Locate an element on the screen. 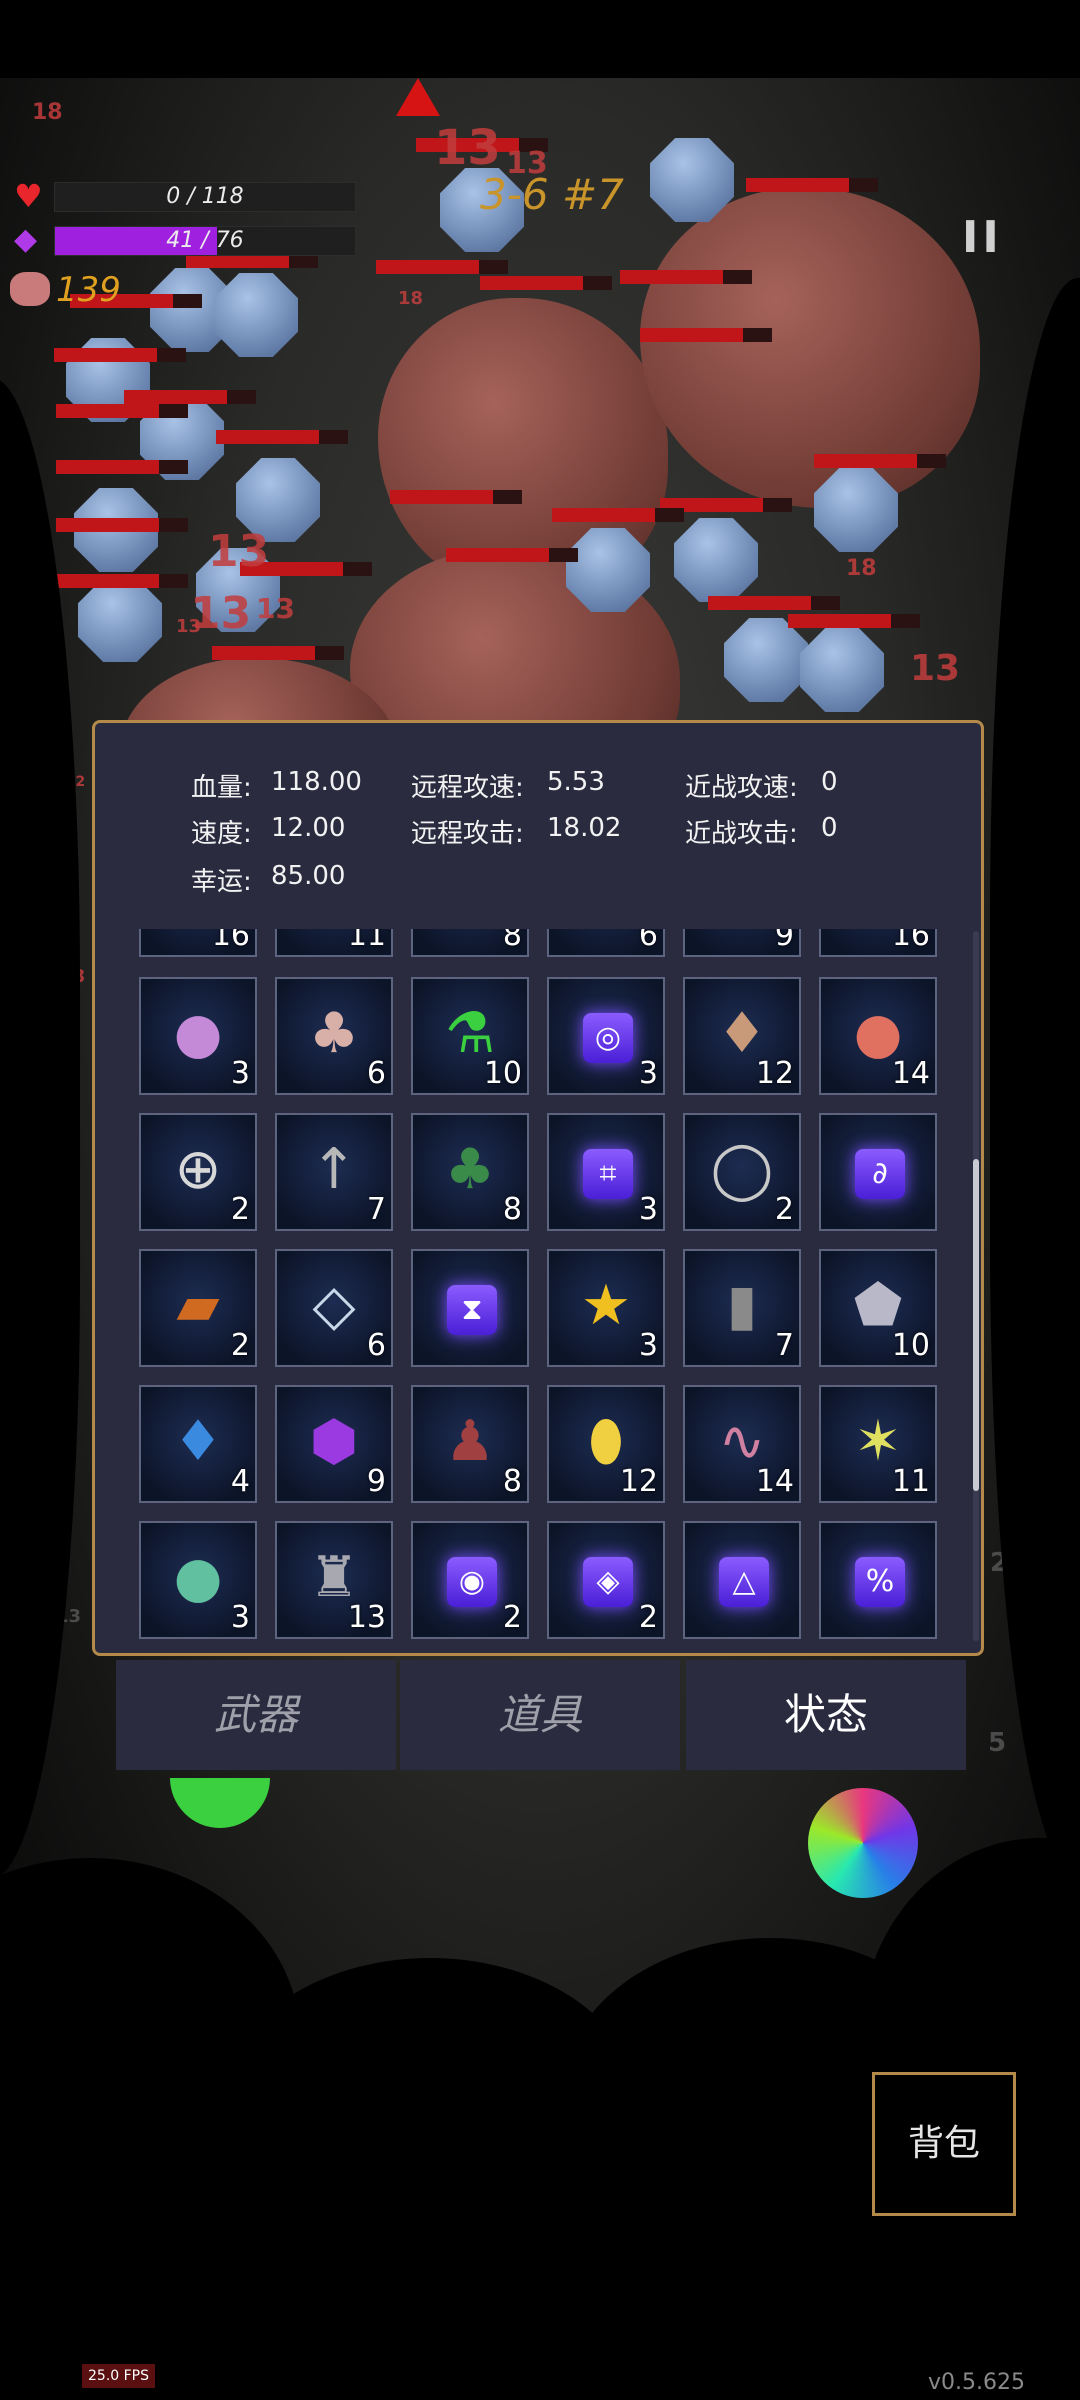  inventory-slot: ∂ is located at coordinates (878, 1172).